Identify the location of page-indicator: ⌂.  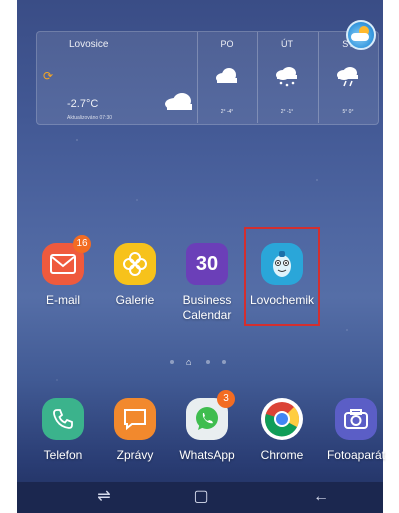
(198, 362).